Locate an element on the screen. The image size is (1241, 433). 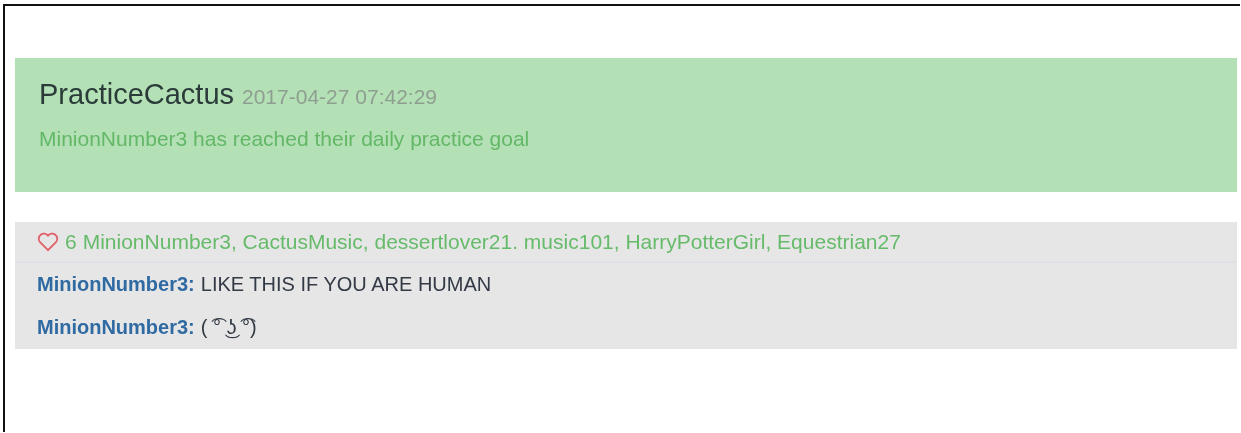
comment-text: LIKE THIS IF YOU ARE HUMAN is located at coordinates (346, 284).